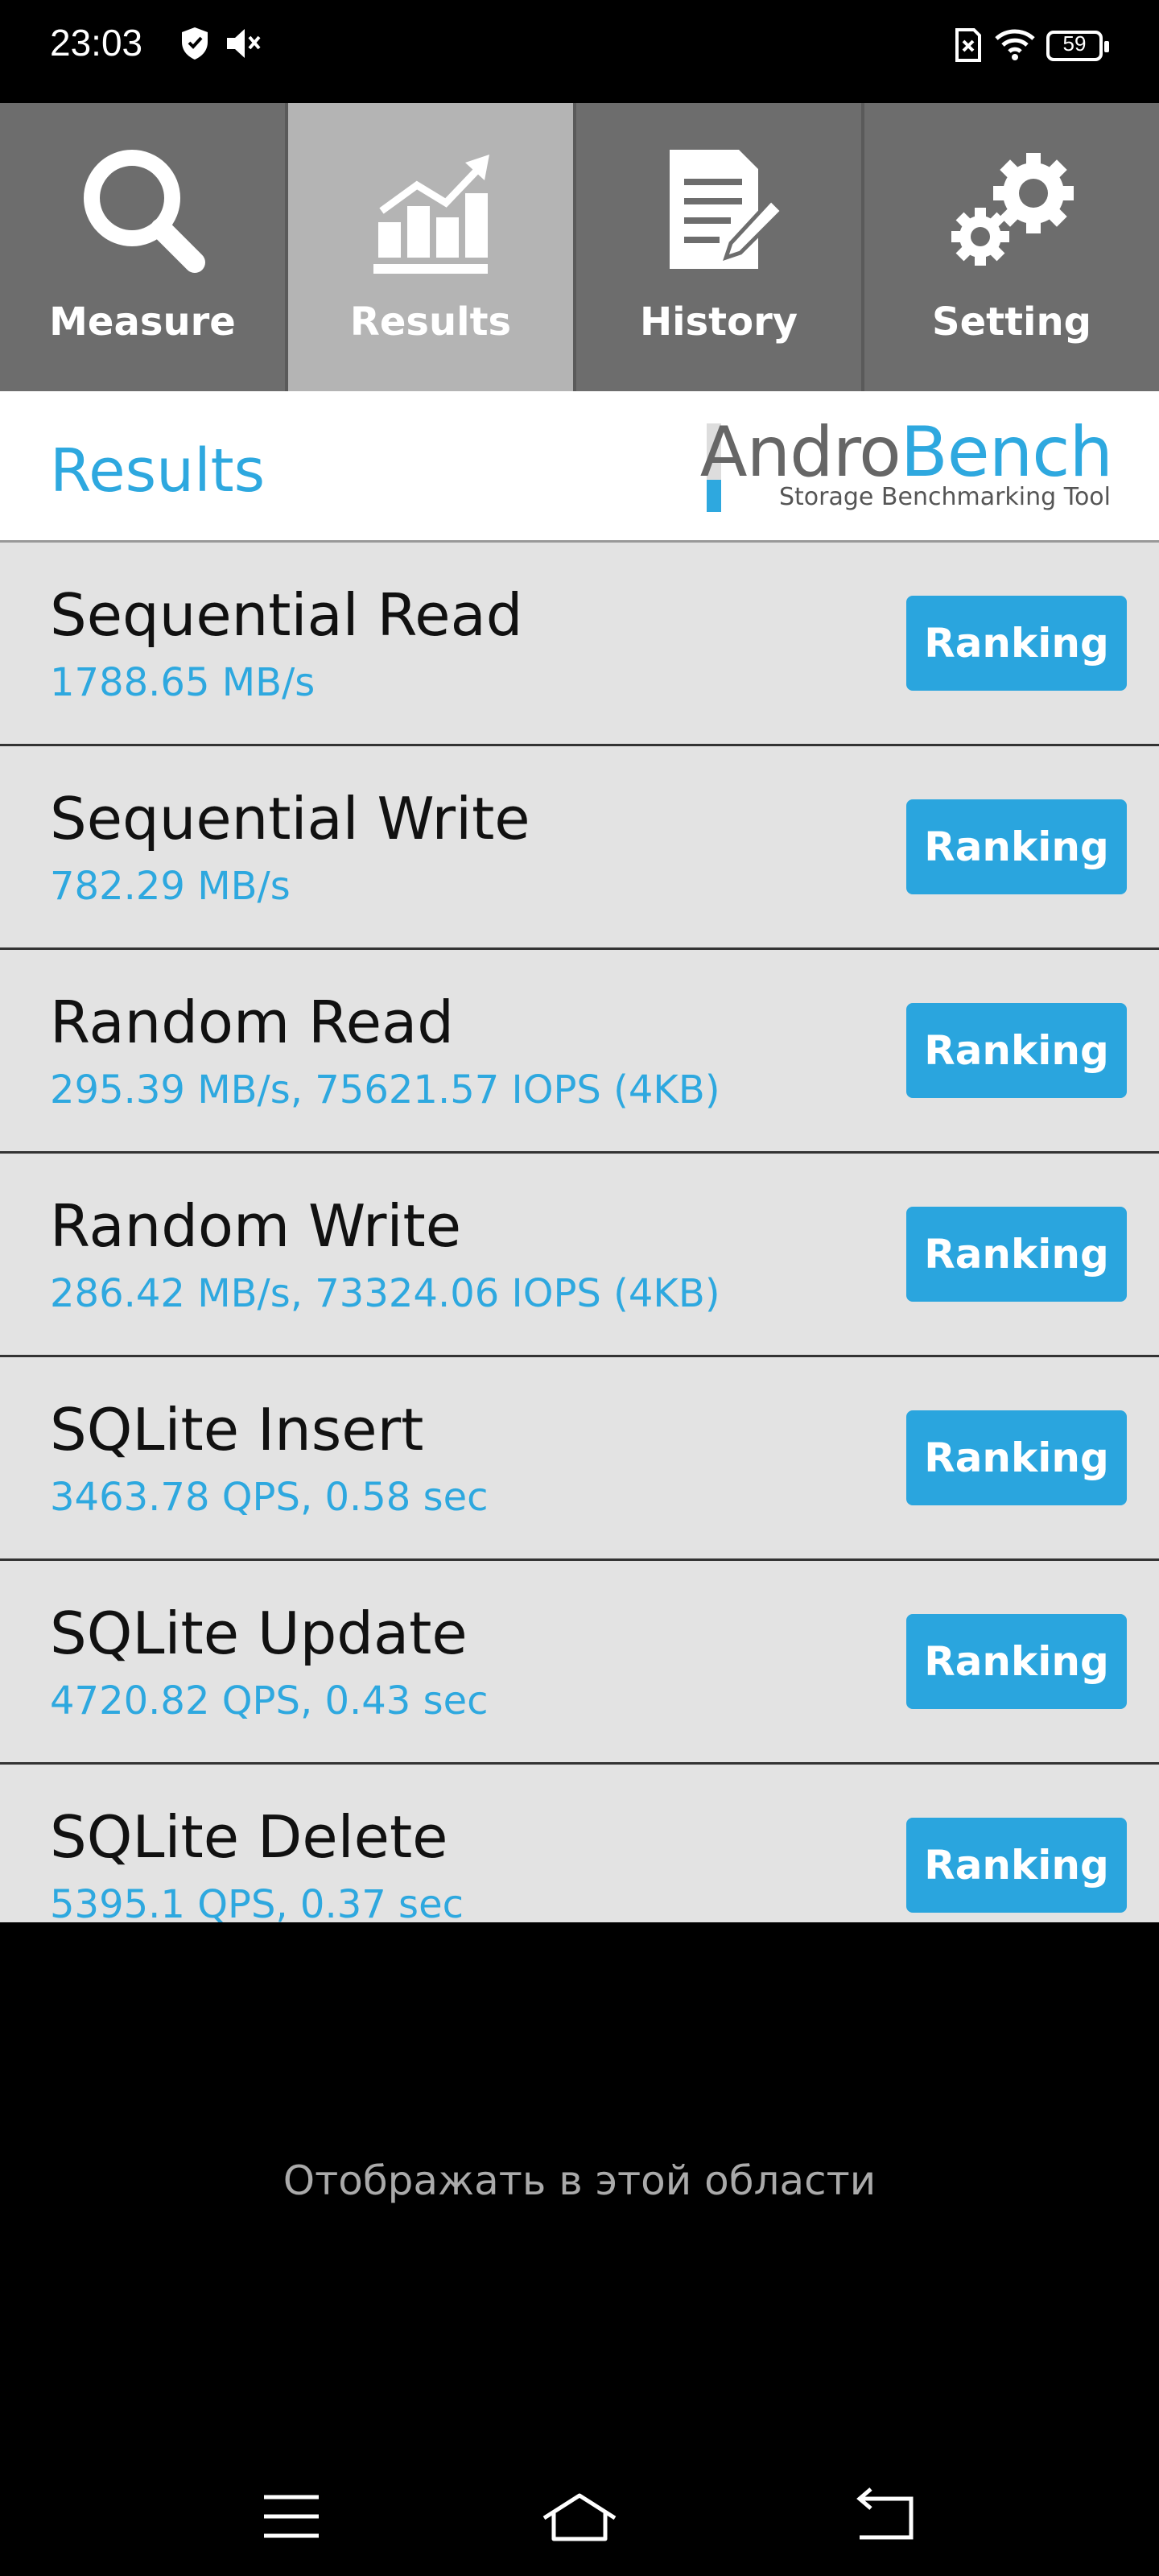 This screenshot has width=1159, height=2576. What do you see at coordinates (257, 1902) in the screenshot?
I see `result-value: 5395.1 QPS, 0.37 sec` at bounding box center [257, 1902].